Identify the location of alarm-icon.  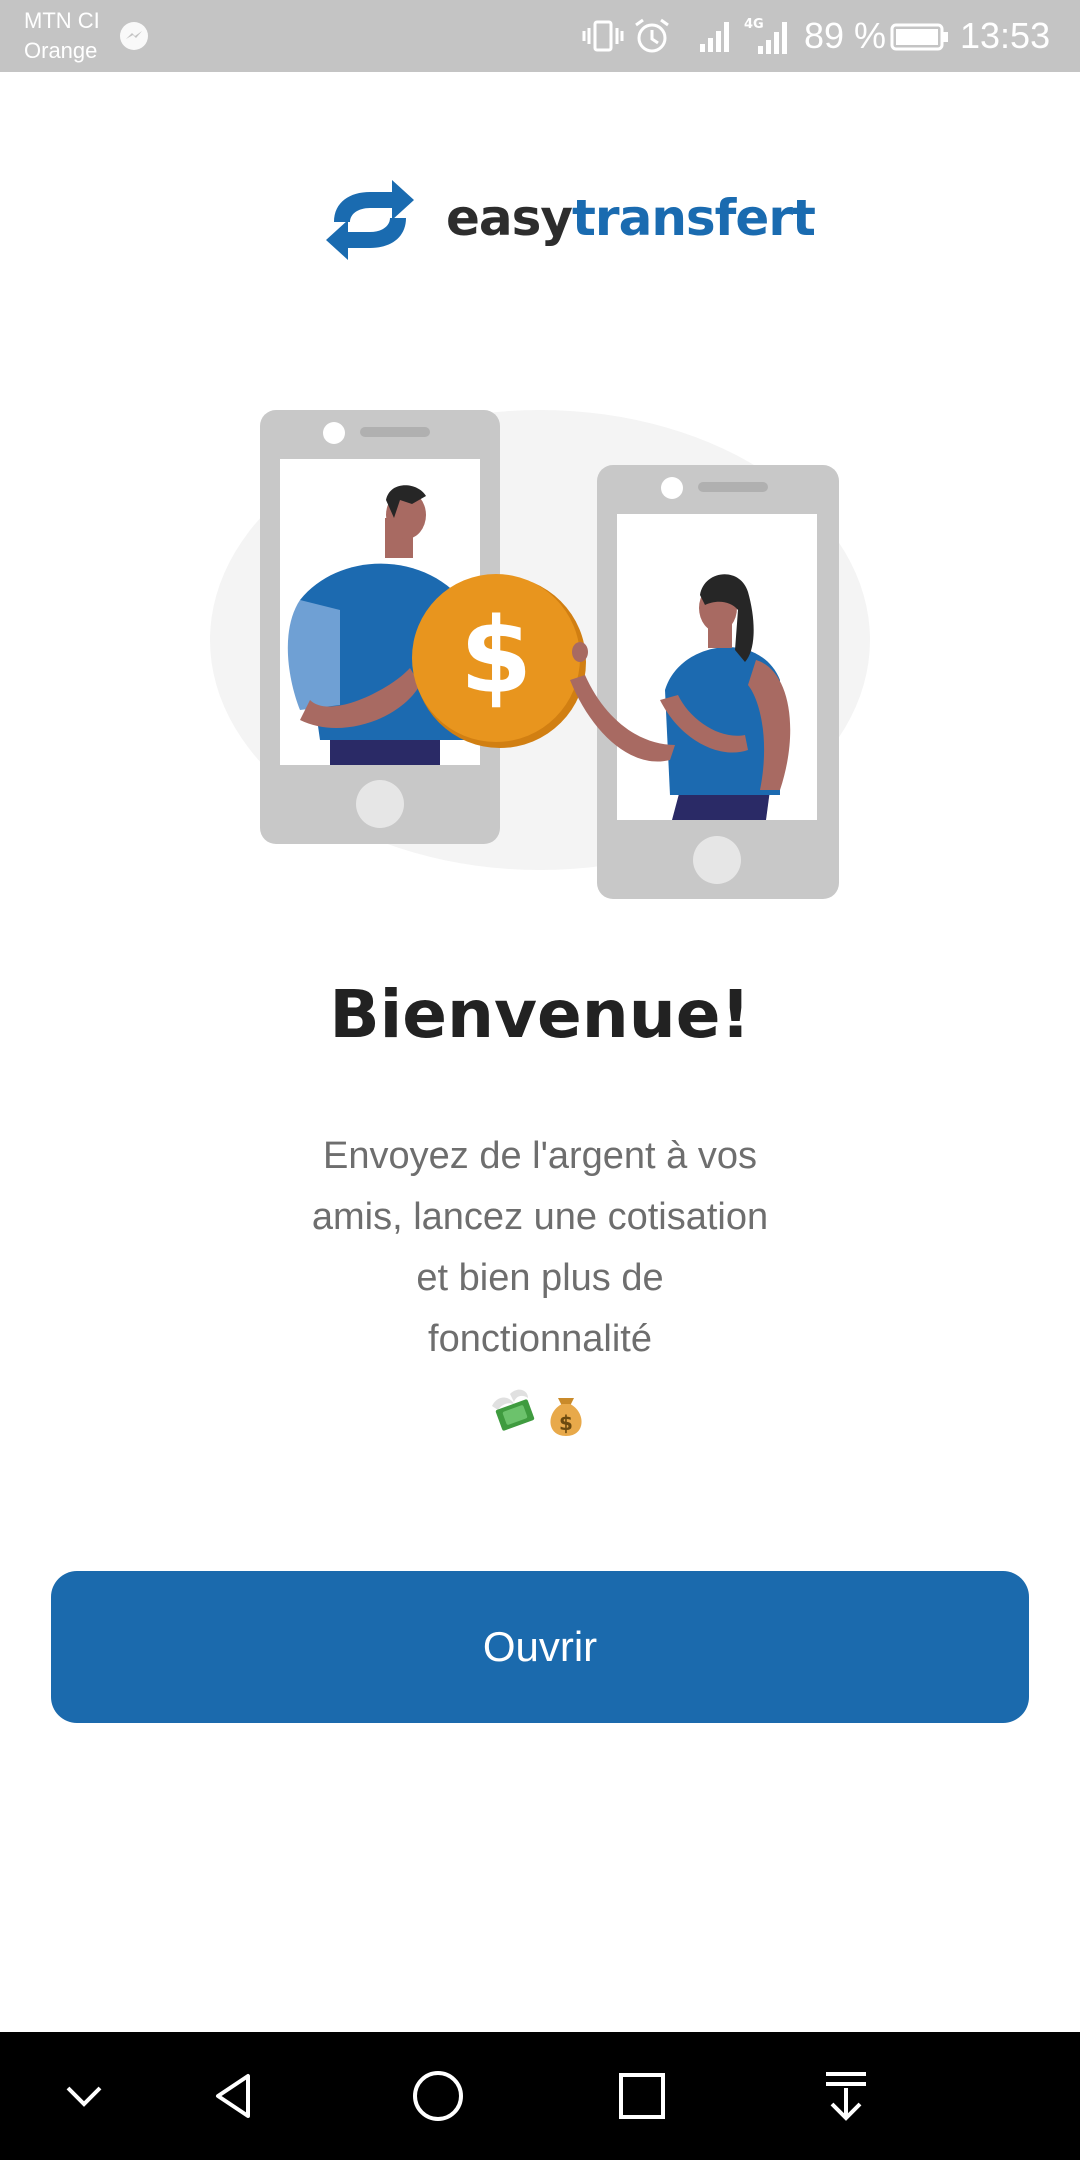
(652, 35).